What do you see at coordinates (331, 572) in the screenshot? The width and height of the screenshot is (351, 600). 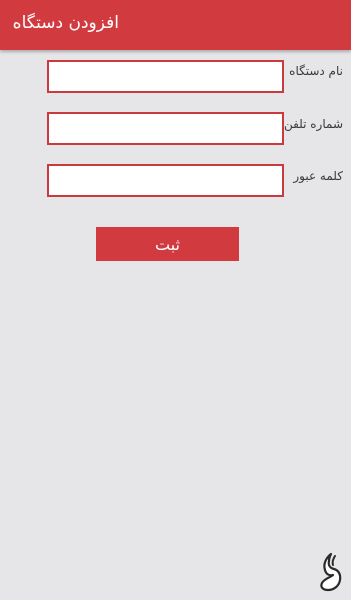 I see `store-logo-icon` at bounding box center [331, 572].